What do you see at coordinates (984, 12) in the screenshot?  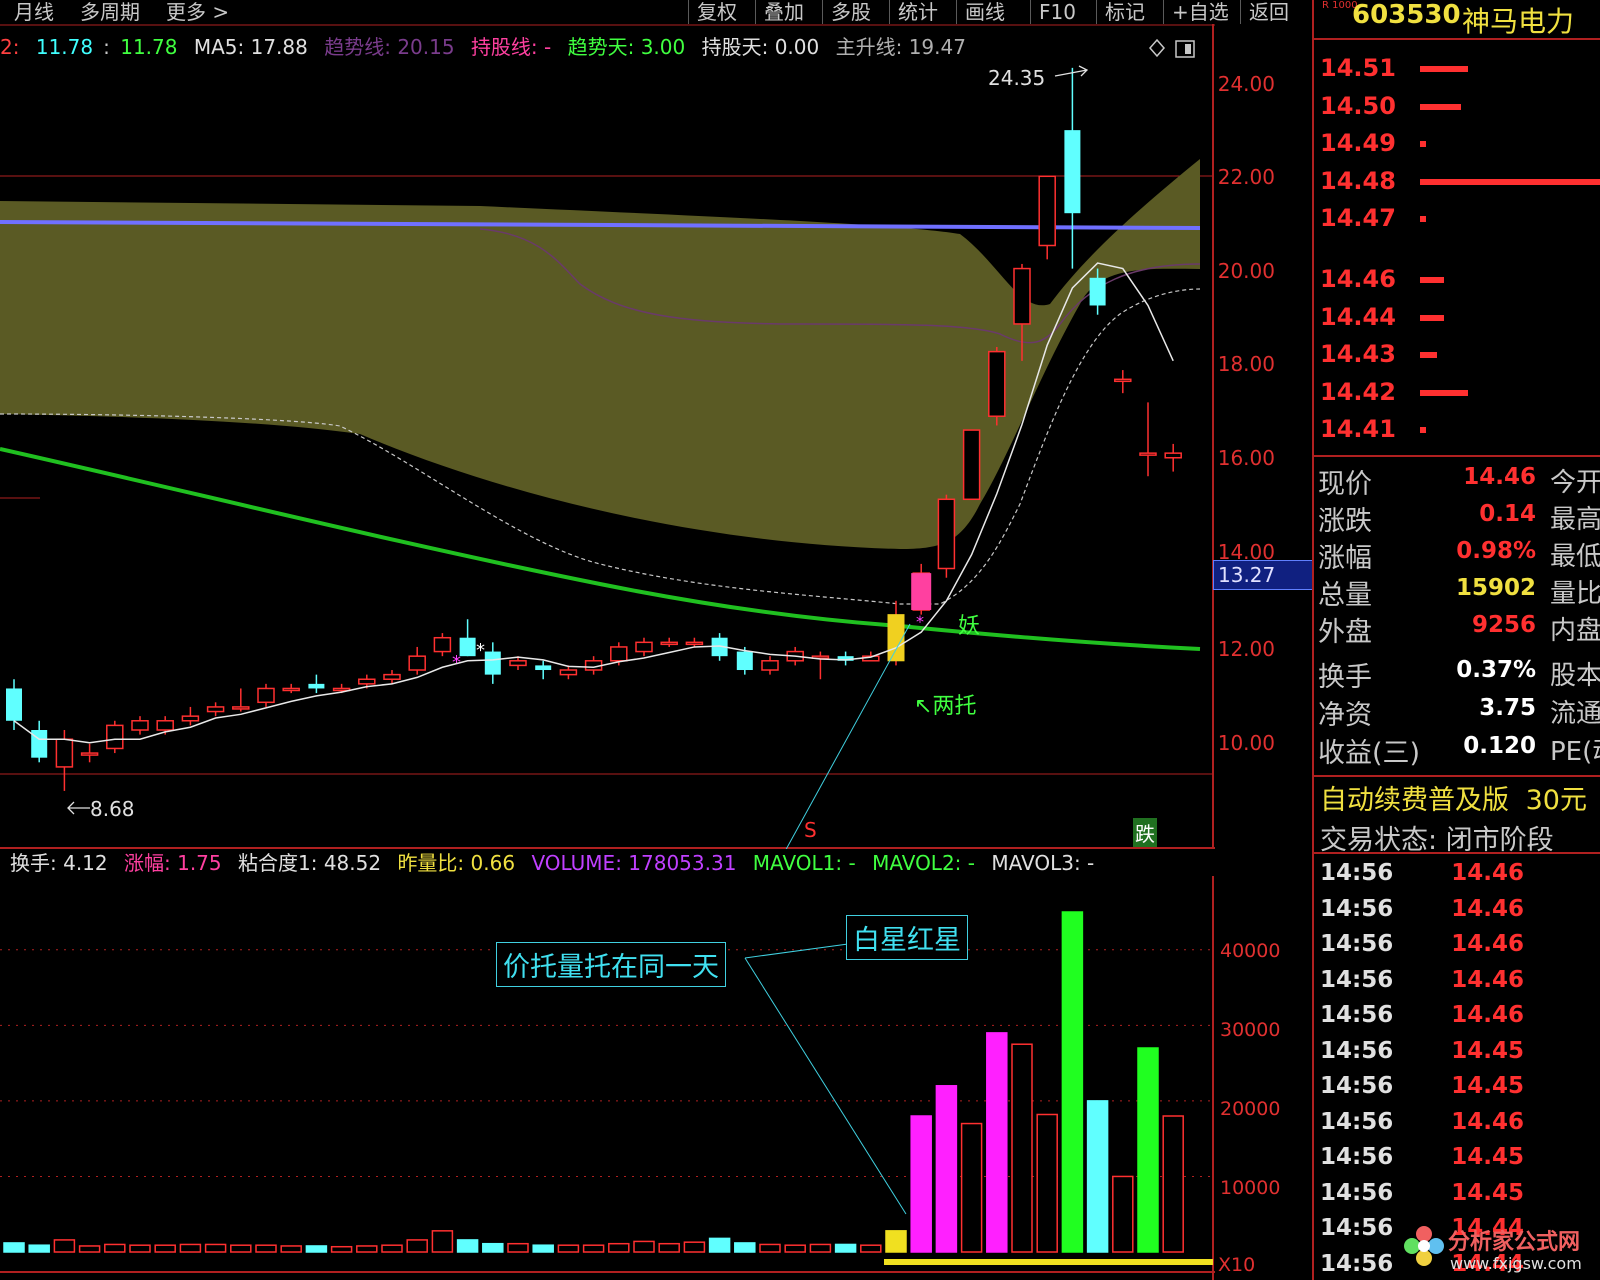 I see `draw-line-button: 画线` at bounding box center [984, 12].